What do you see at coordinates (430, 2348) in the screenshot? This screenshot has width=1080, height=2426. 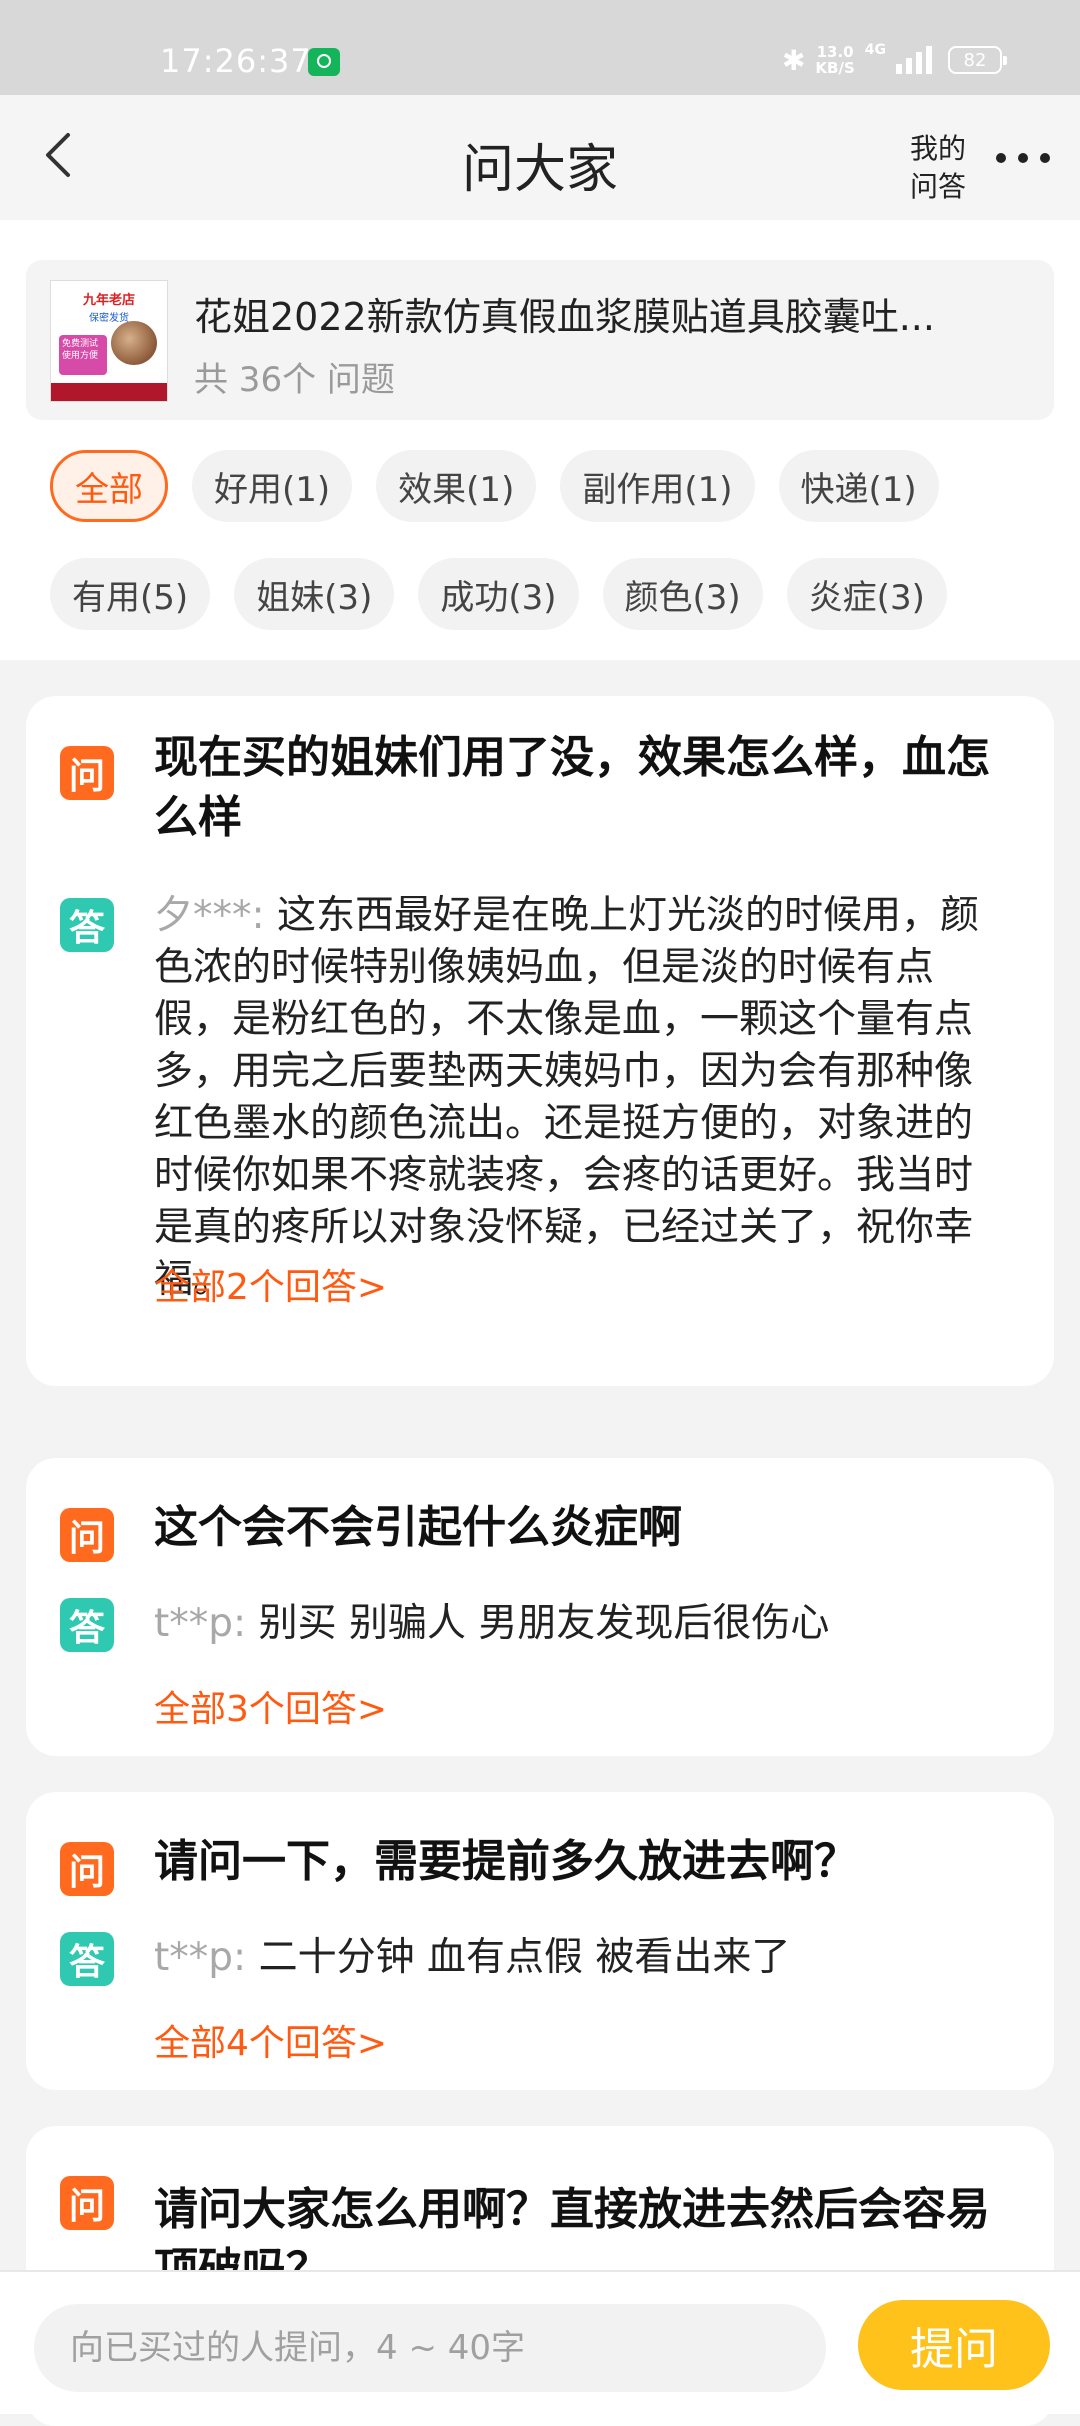 I see `ask-question-input` at bounding box center [430, 2348].